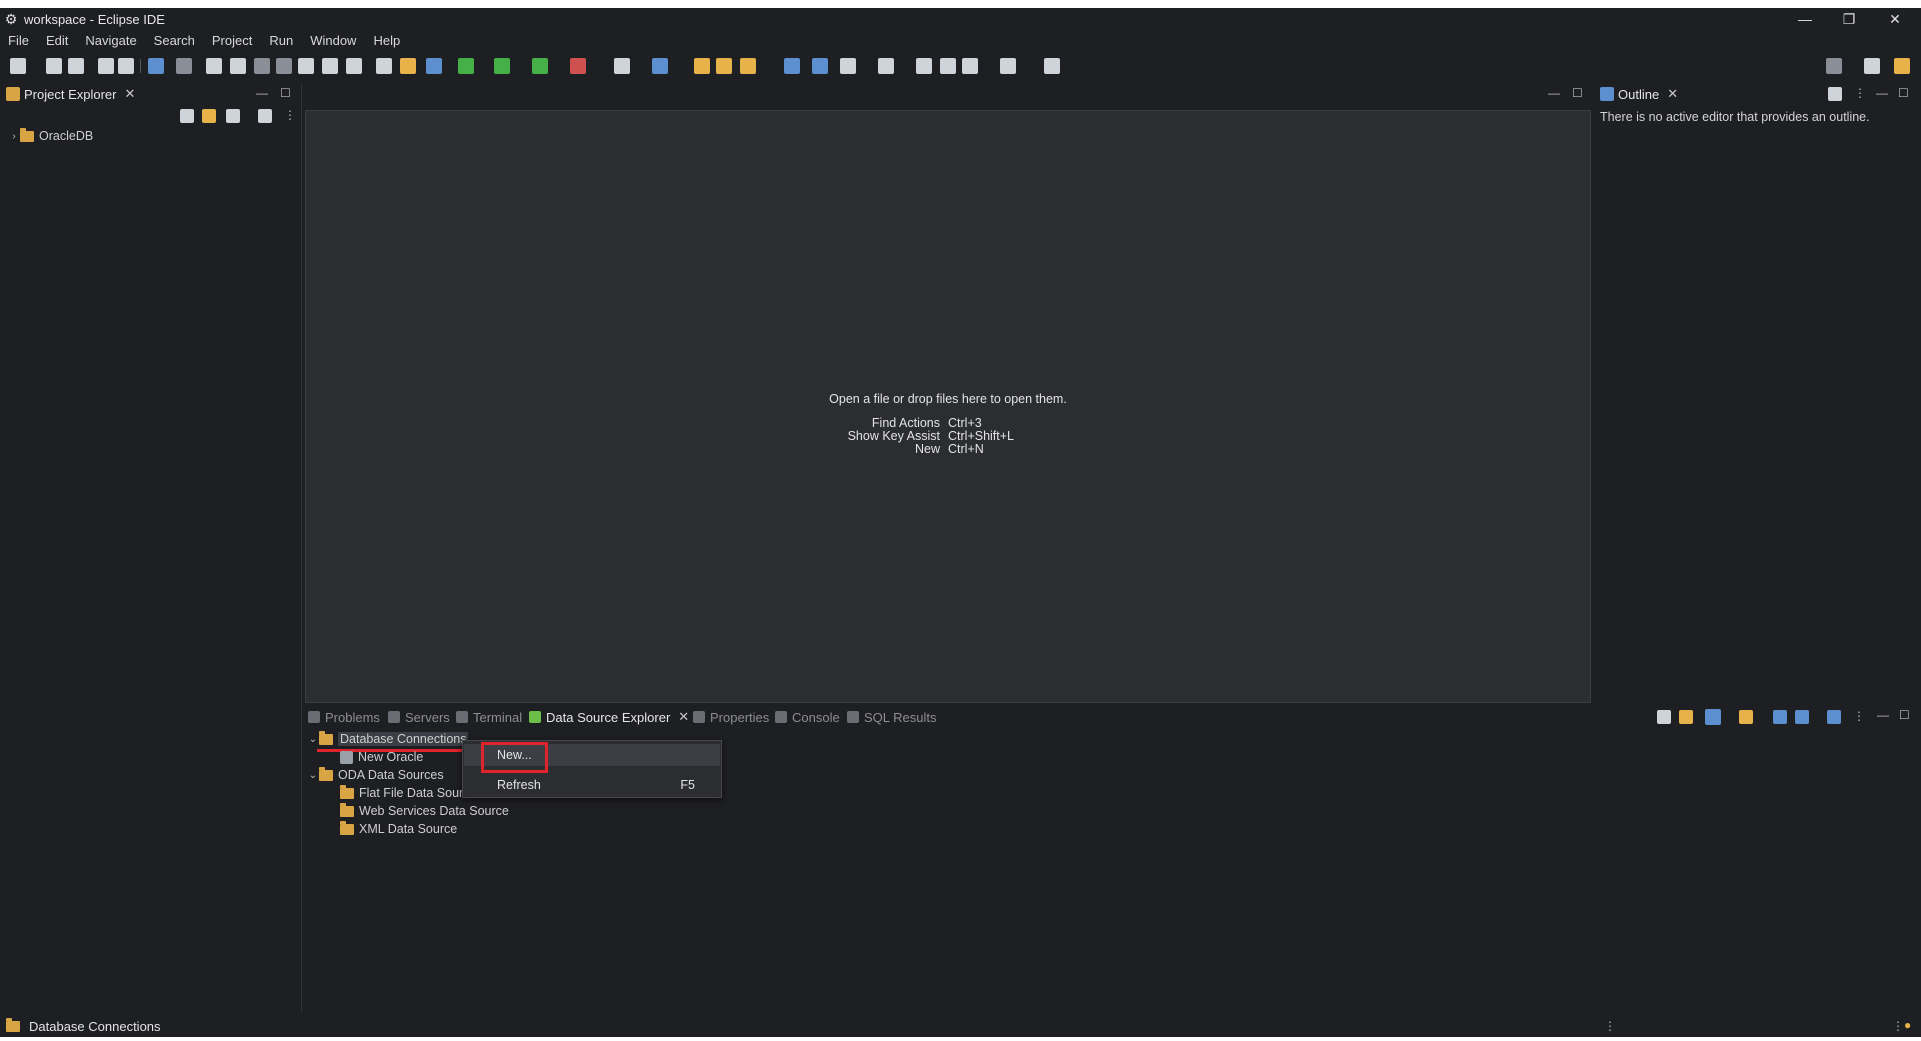  Describe the element at coordinates (609, 717) in the screenshot. I see `tab-data-source-explorer: Data Source Explorer ✕` at that location.